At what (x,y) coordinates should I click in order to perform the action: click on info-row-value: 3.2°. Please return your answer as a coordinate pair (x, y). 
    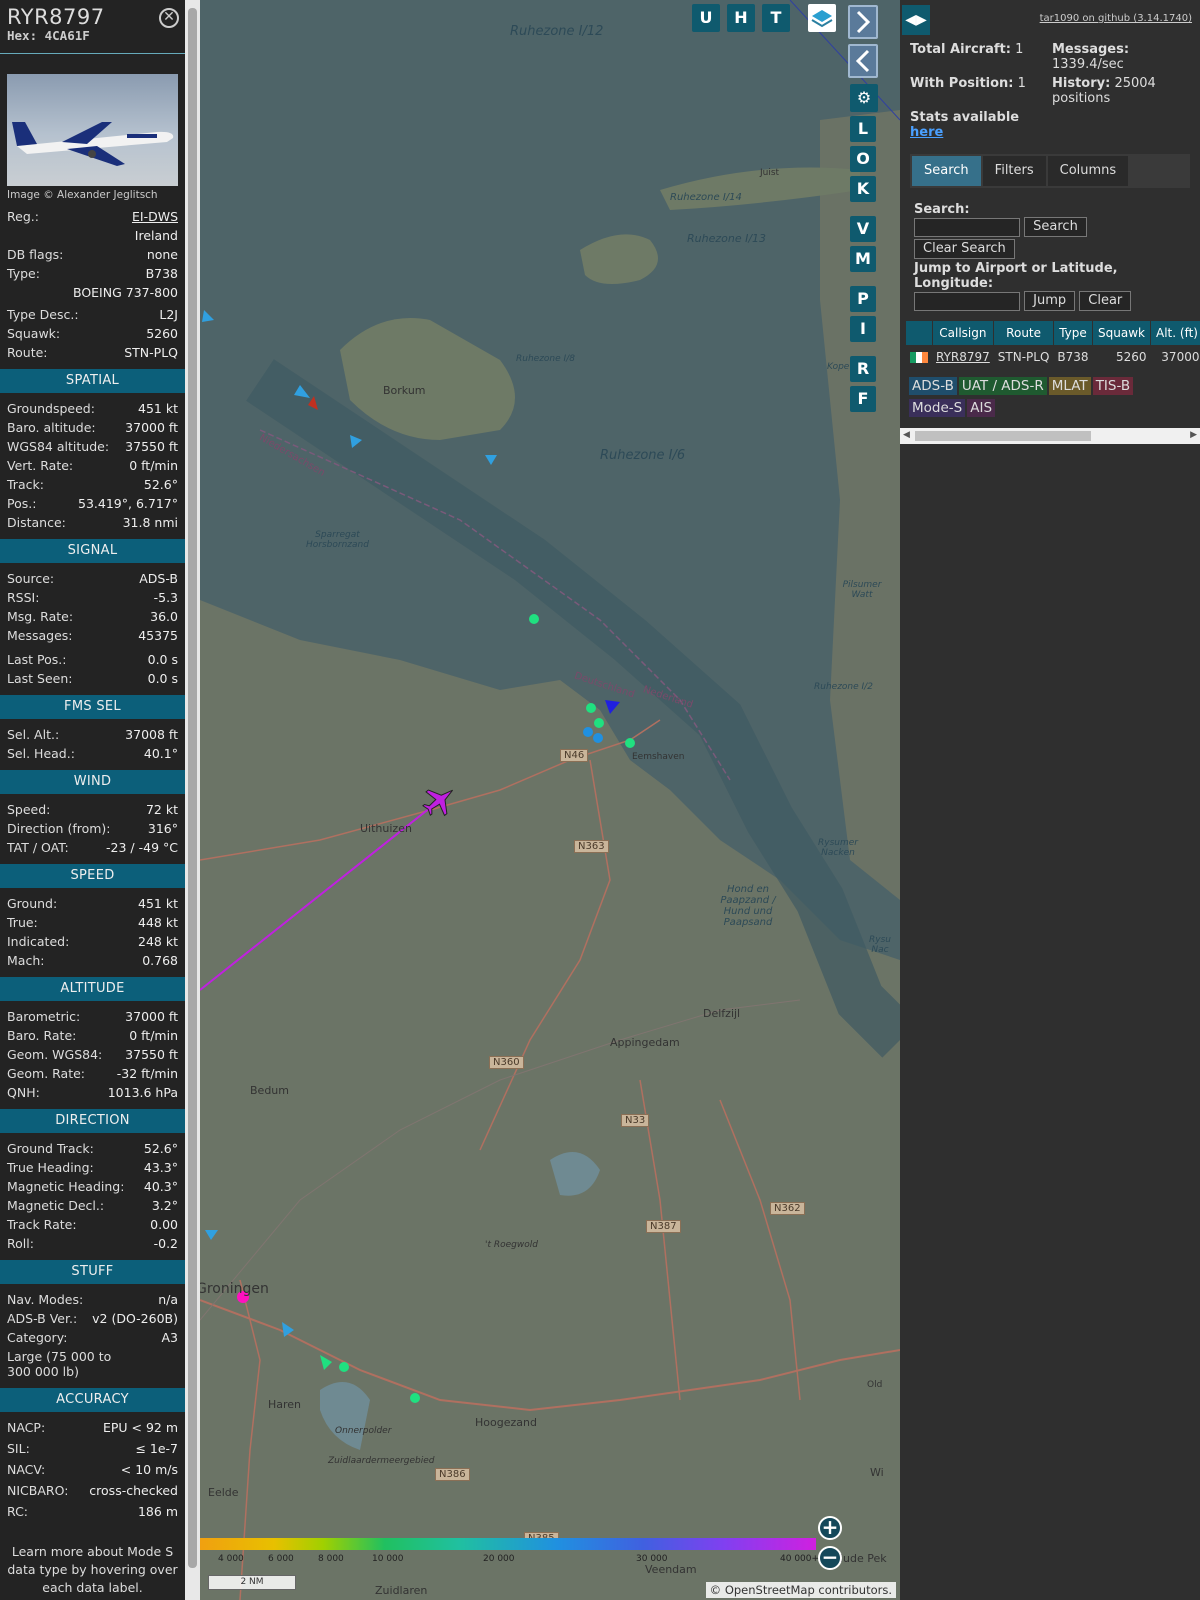
    Looking at the image, I should click on (164, 1205).